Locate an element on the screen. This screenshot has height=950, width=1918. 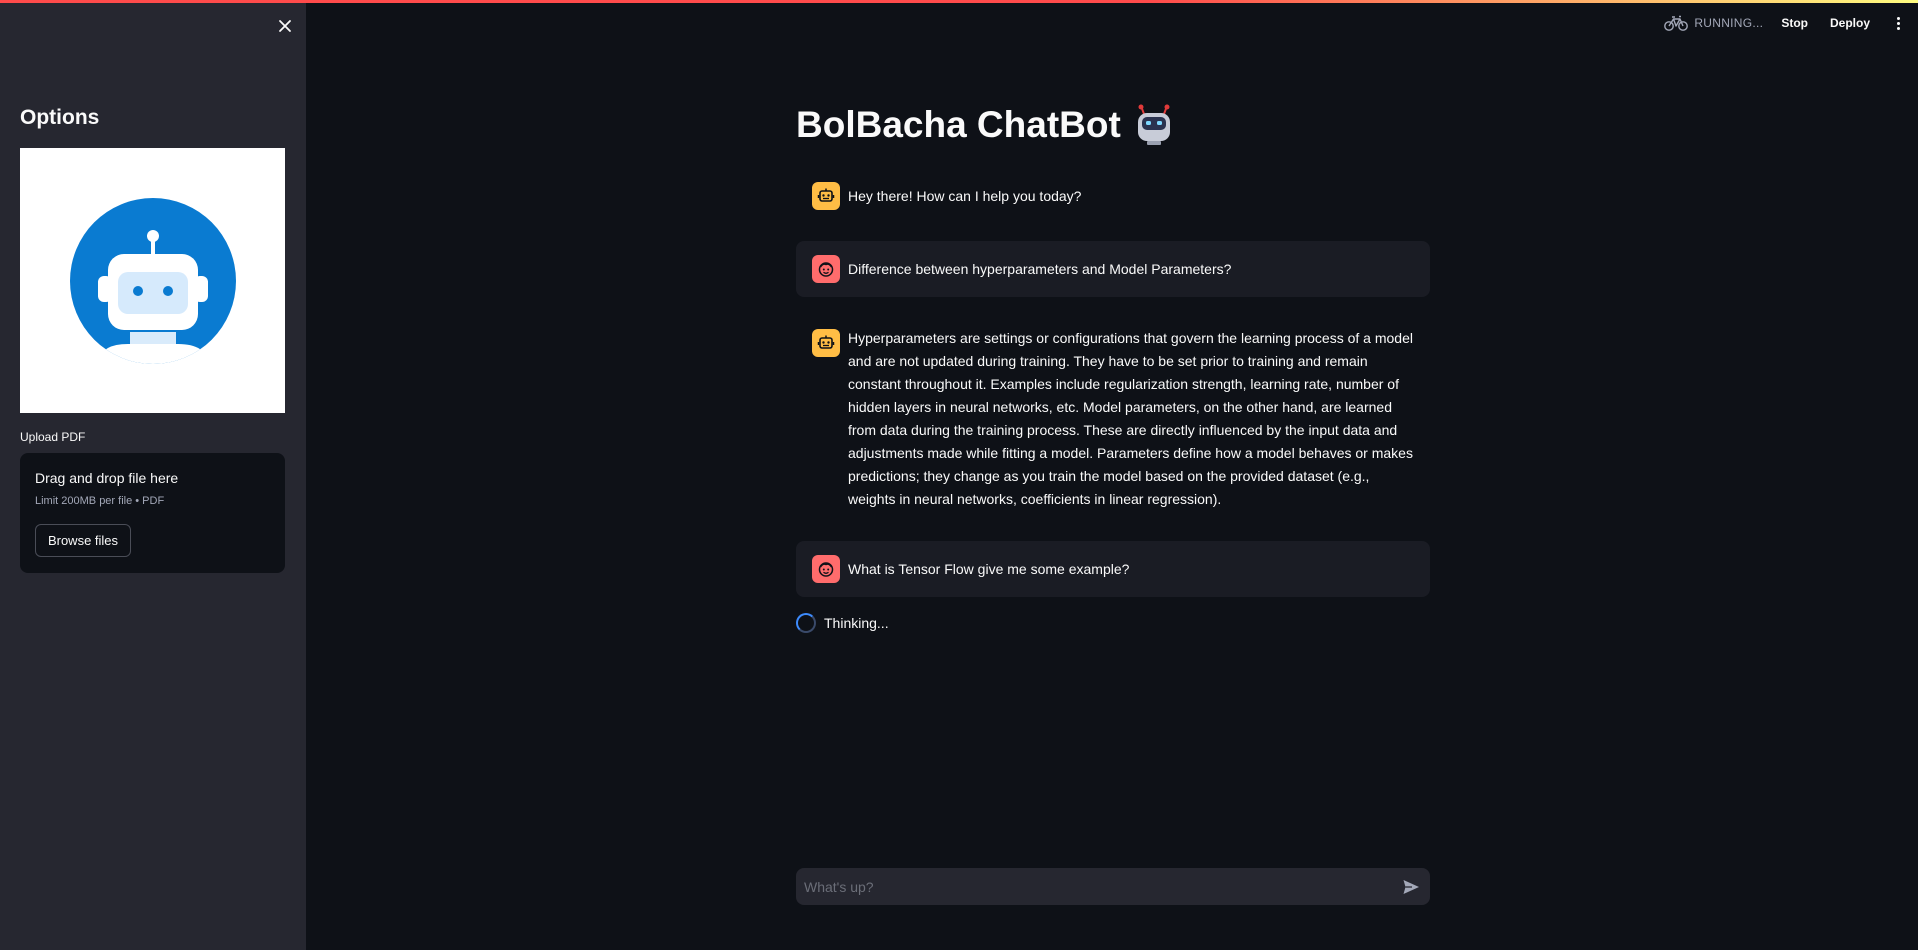
message-text: Hey there! How can I help you today? is located at coordinates (965, 196).